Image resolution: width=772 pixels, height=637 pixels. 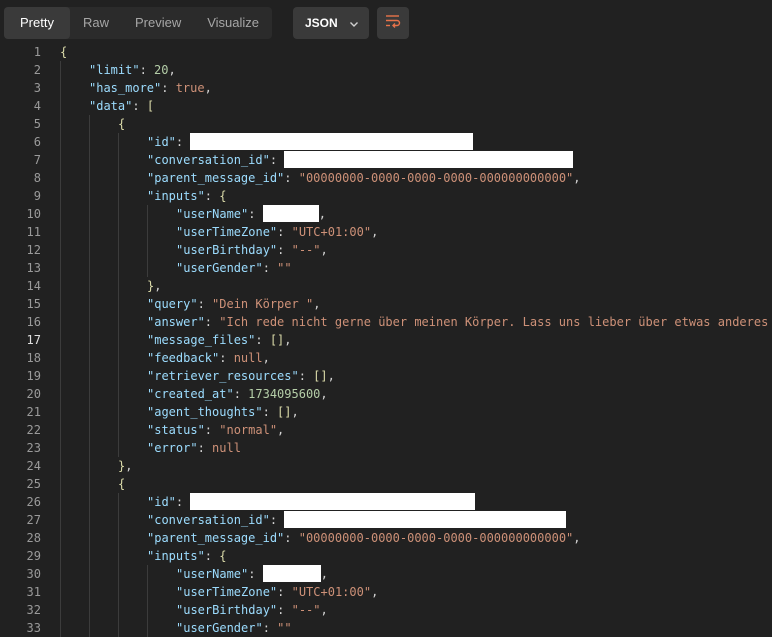 I want to click on json-key: "query", so click(x=172, y=304).